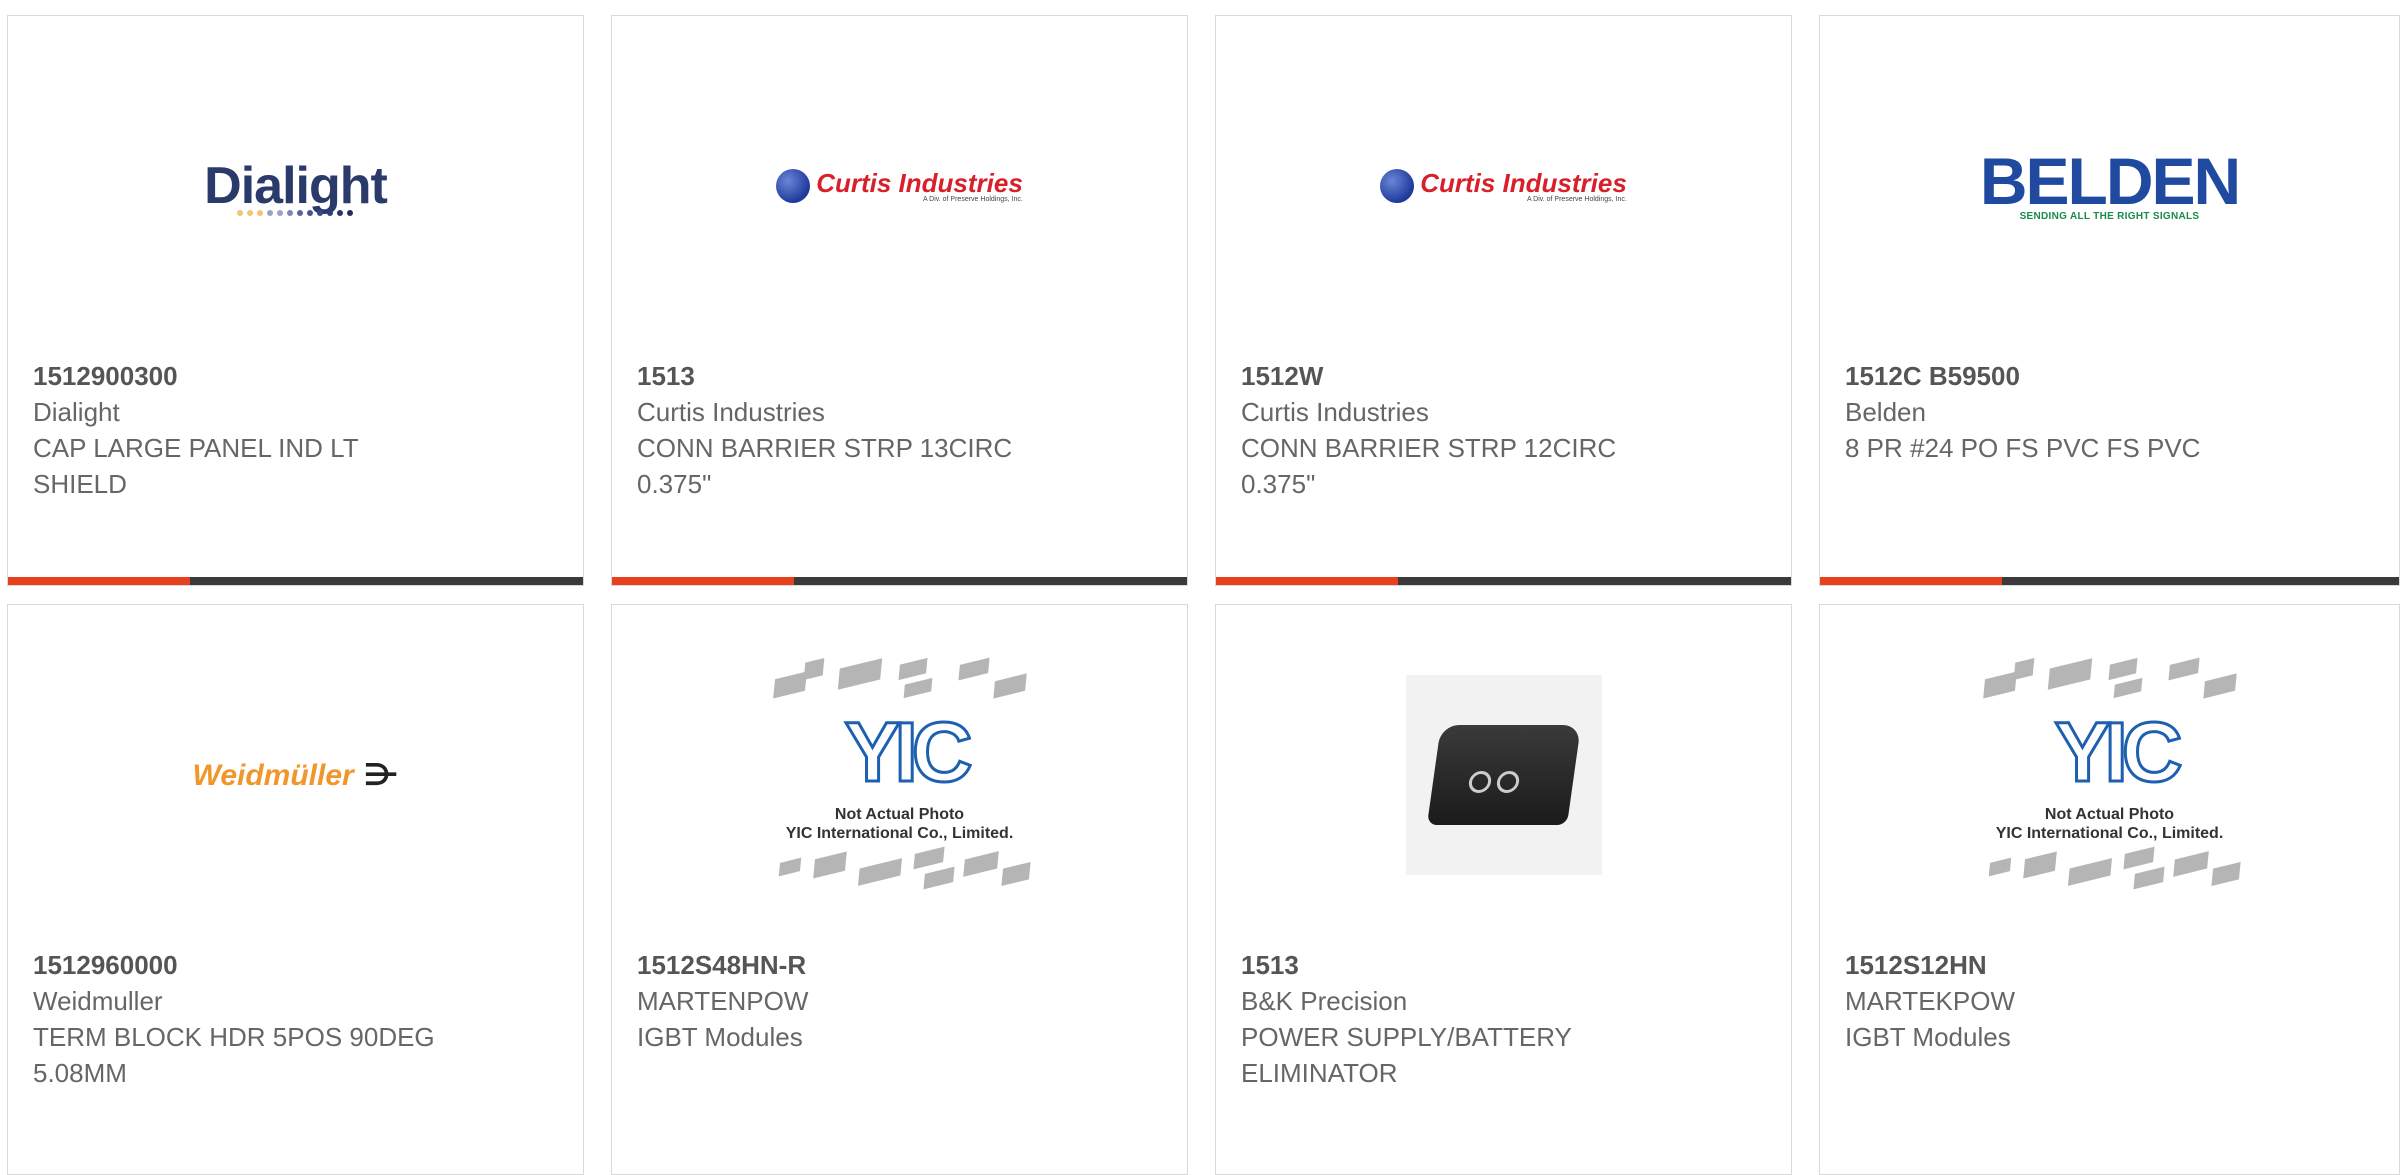 The image size is (2400, 1175). I want to click on product-image: Dialight, so click(295, 186).